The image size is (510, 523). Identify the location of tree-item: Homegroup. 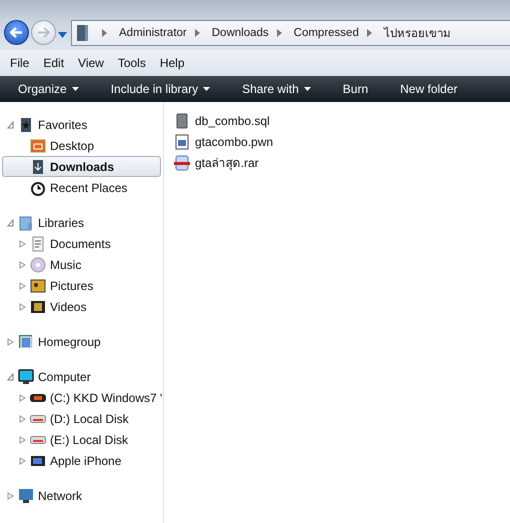
(81, 341).